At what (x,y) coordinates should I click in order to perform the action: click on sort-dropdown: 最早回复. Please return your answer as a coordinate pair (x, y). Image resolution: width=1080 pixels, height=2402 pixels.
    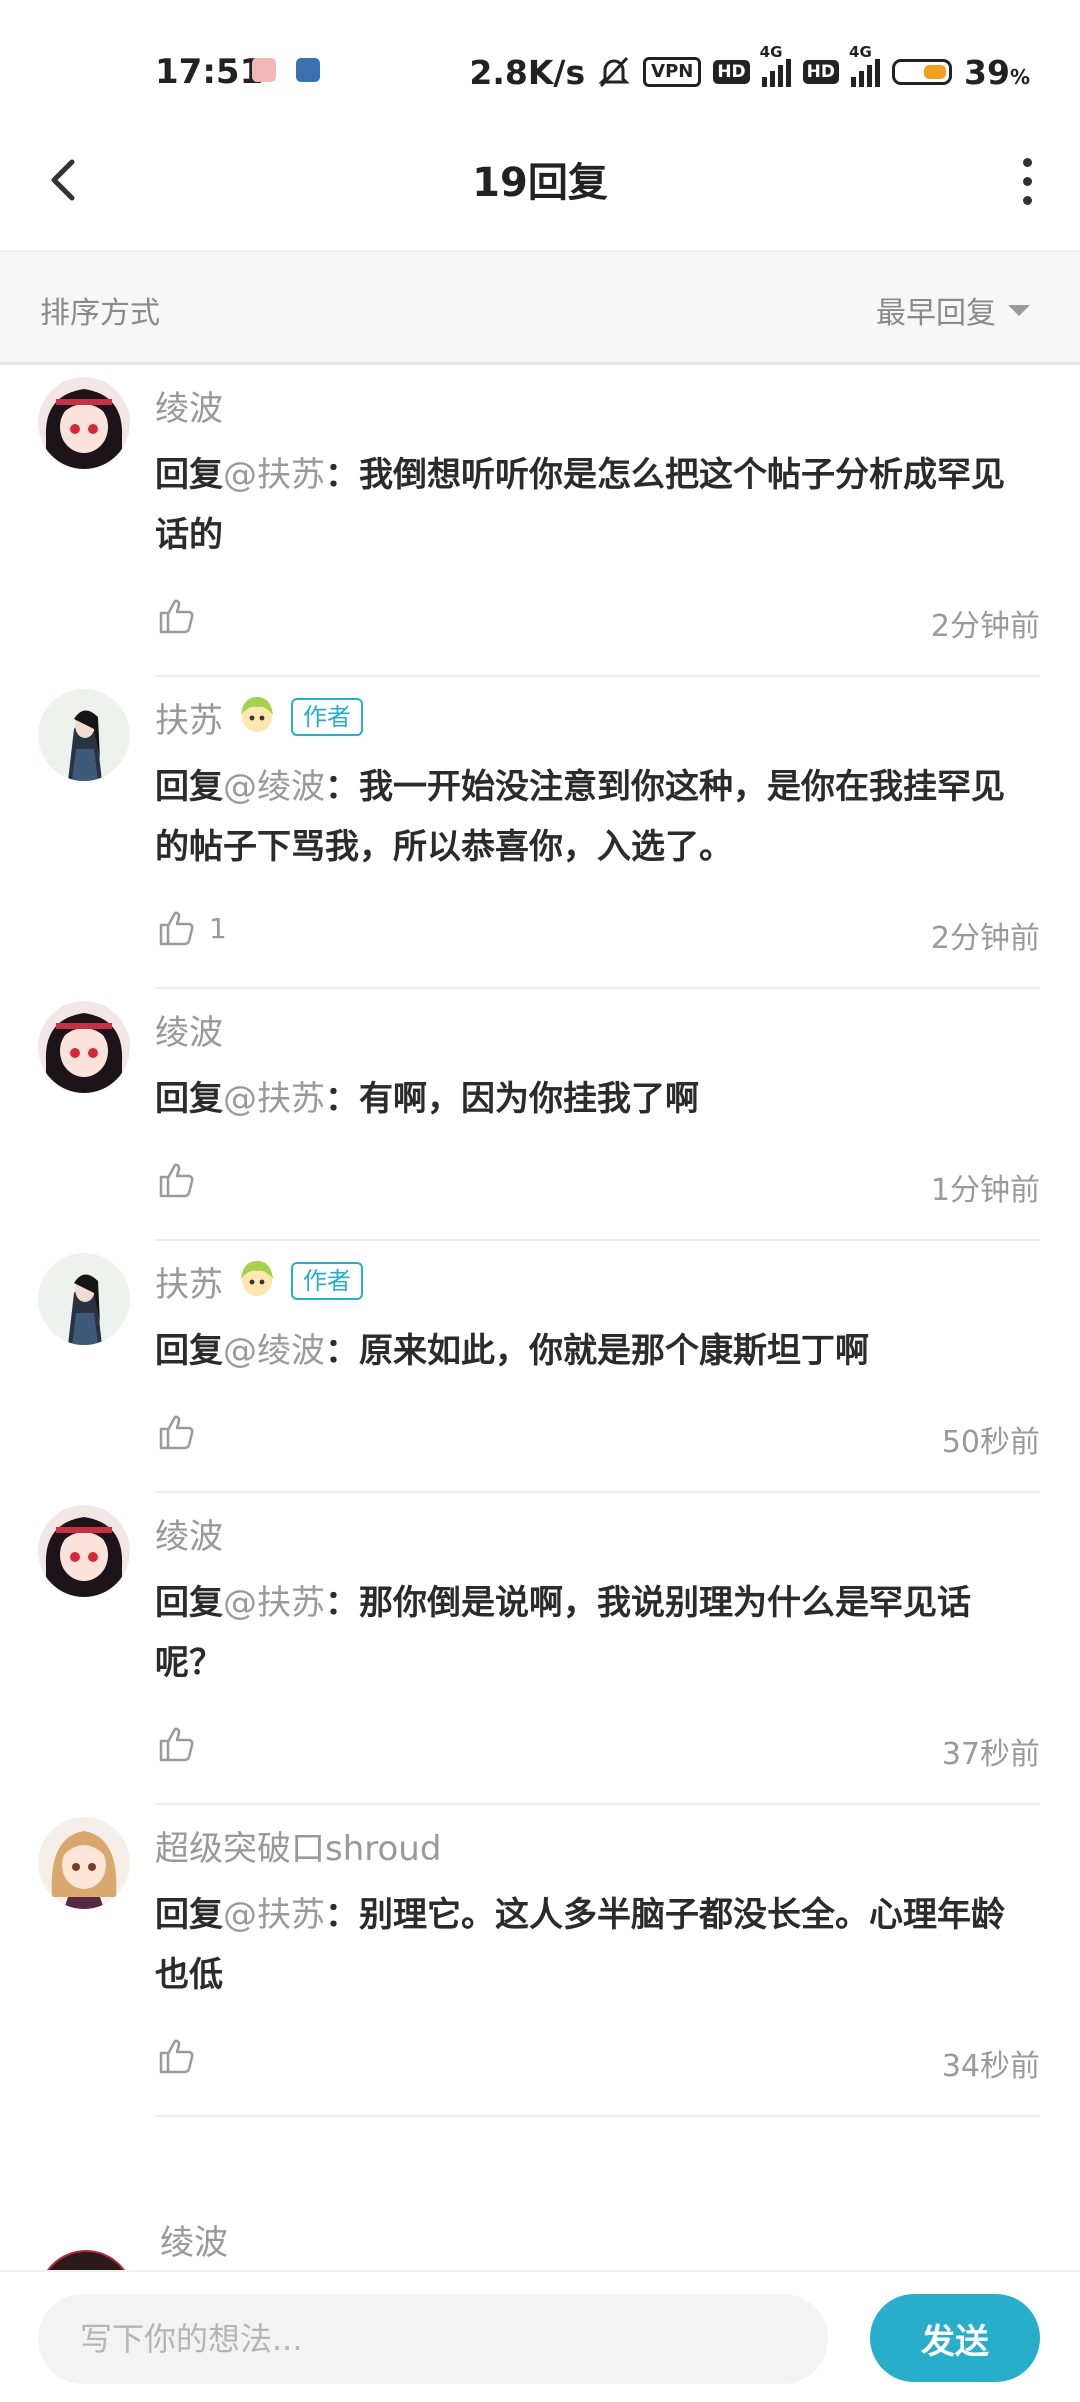
    Looking at the image, I should click on (953, 310).